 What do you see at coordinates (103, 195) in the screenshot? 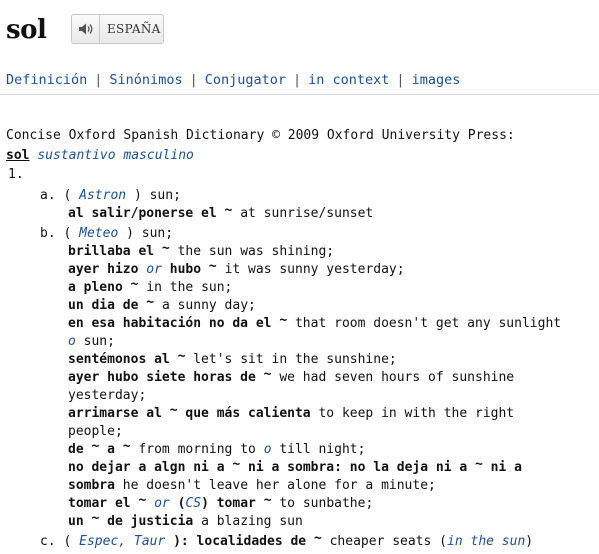
I see `field-label: Astron` at bounding box center [103, 195].